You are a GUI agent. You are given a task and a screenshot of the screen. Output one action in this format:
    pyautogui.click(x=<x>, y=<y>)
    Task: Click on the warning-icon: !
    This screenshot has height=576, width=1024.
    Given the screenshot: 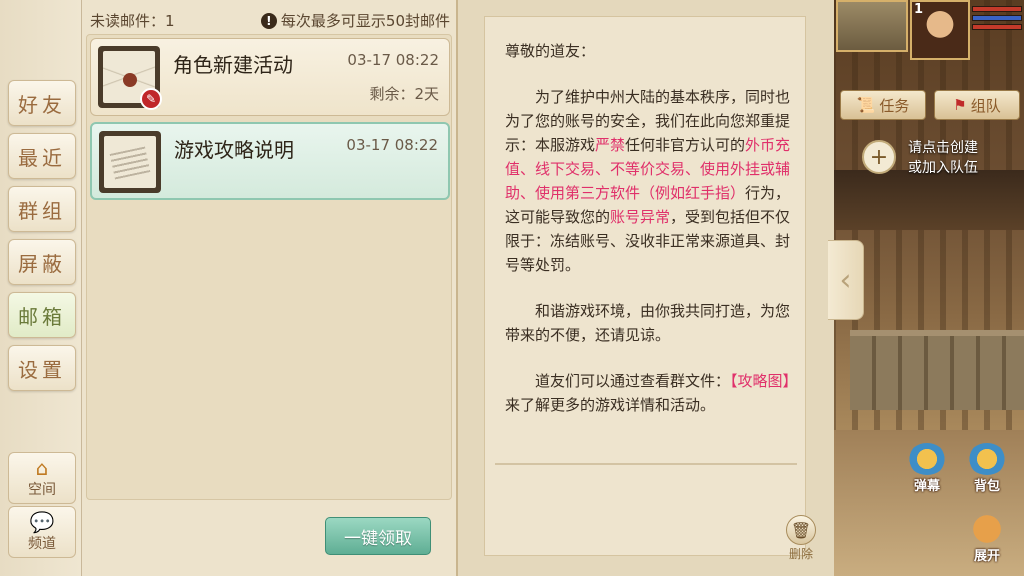 What is the action you would take?
    pyautogui.click(x=268, y=20)
    